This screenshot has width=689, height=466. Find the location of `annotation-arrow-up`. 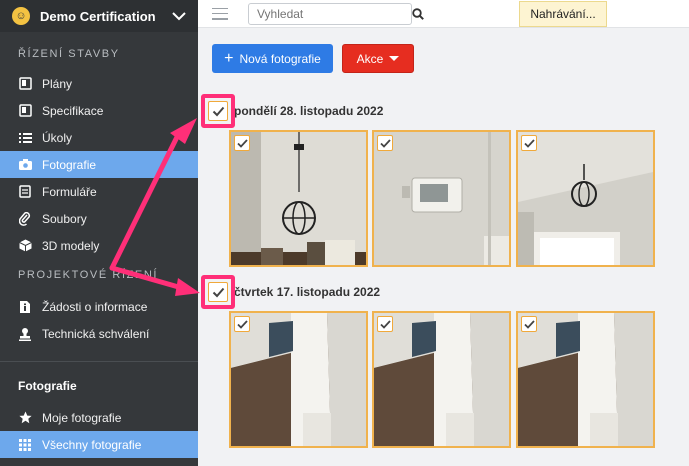

annotation-arrow-up is located at coordinates (145, 201).